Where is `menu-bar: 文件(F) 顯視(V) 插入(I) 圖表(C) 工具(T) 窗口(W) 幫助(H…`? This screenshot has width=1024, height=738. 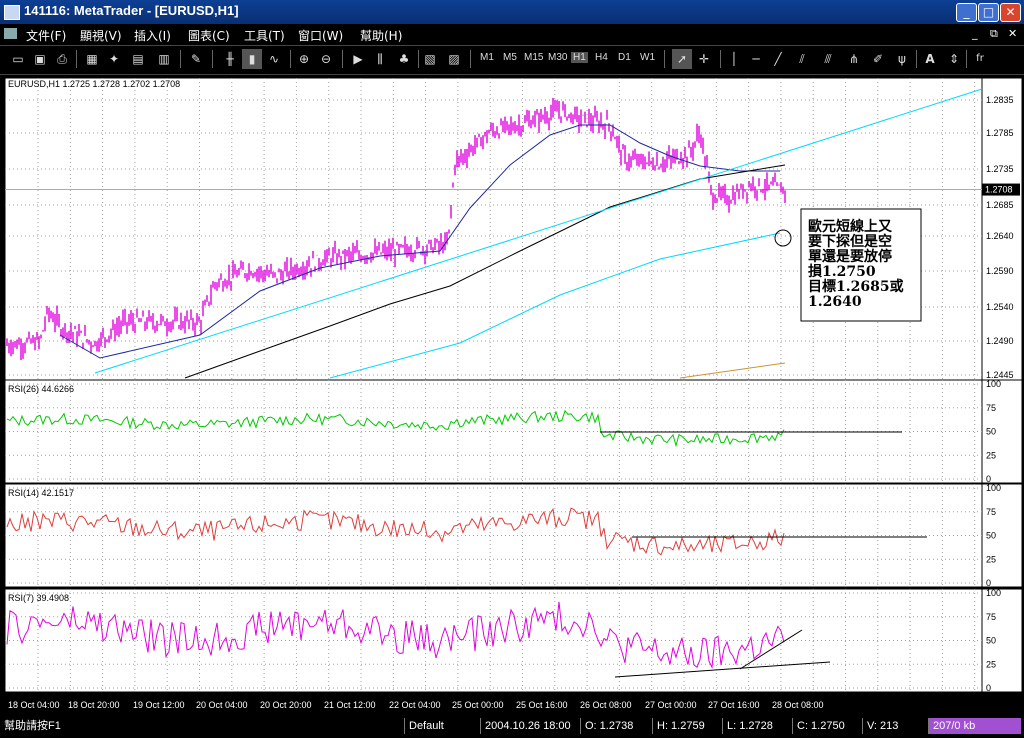
menu-bar: 文件(F) 顯視(V) 插入(I) 圖表(C) 工具(T) 窗口(W) 幫助(H… is located at coordinates (512, 34).